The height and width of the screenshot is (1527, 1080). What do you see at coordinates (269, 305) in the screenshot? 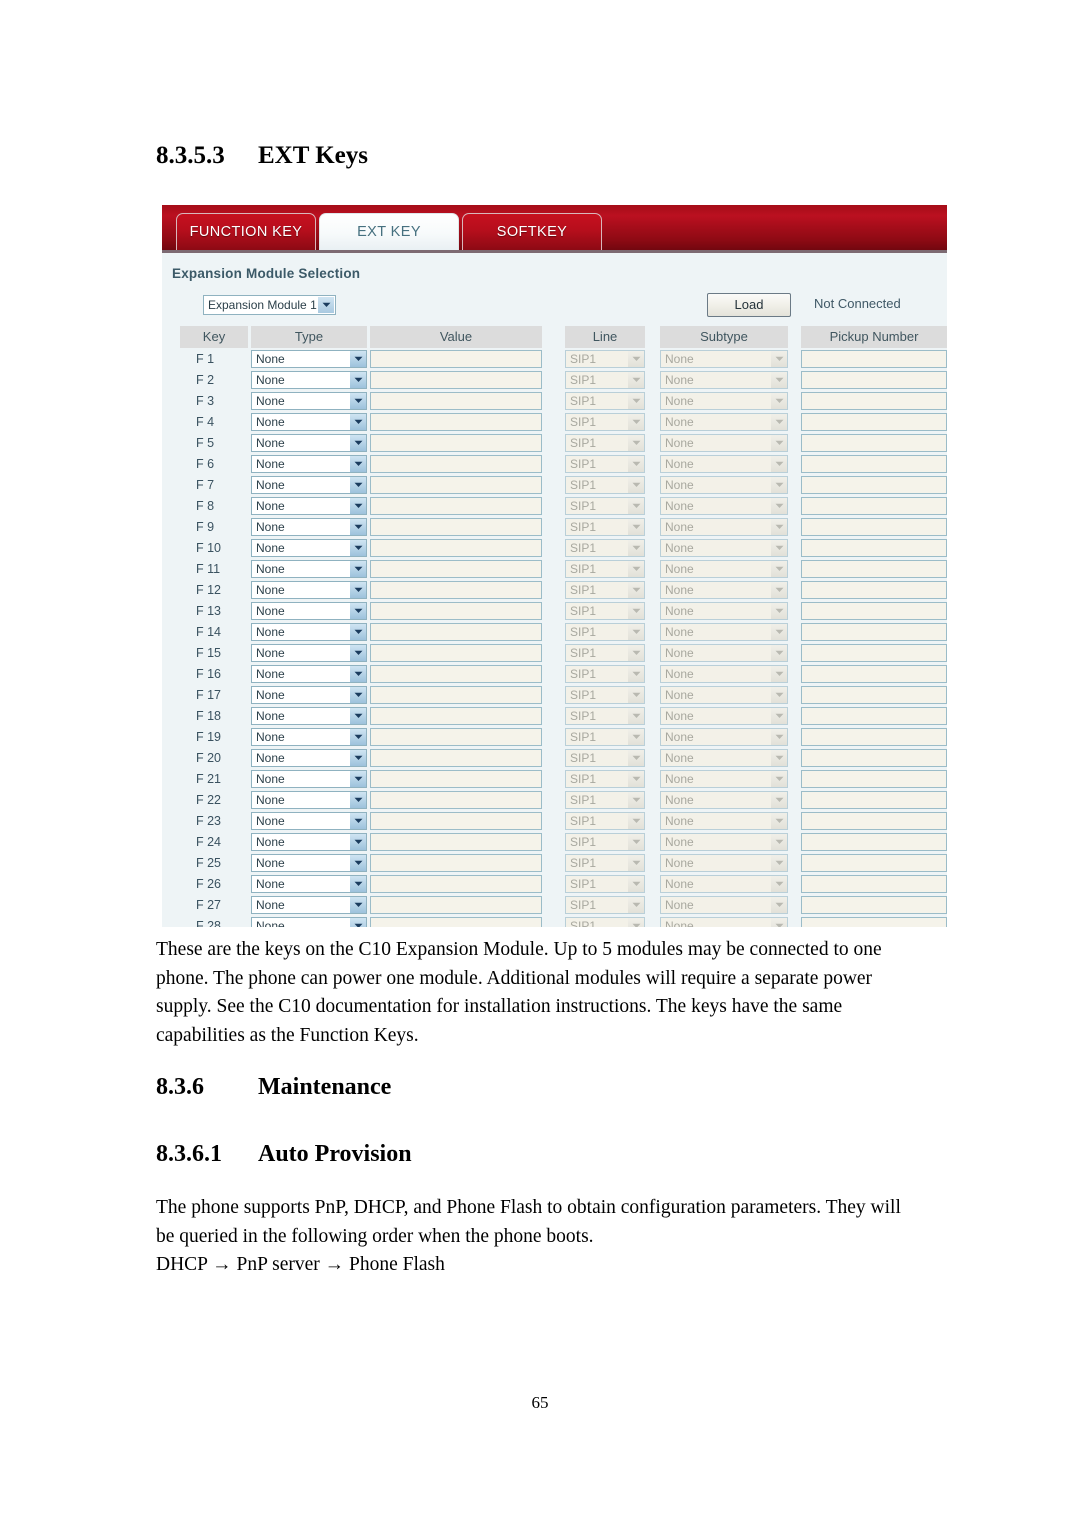
I see `expansion-module-select: Expansion Module 1` at bounding box center [269, 305].